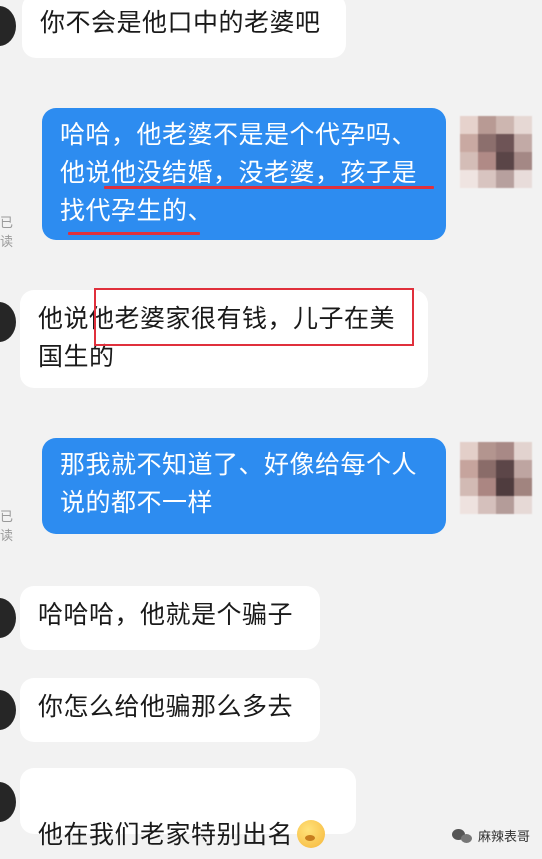 The width and height of the screenshot is (542, 859). What do you see at coordinates (184, 29) in the screenshot?
I see `message-bubble: 你不会是他口中的老婆吧` at bounding box center [184, 29].